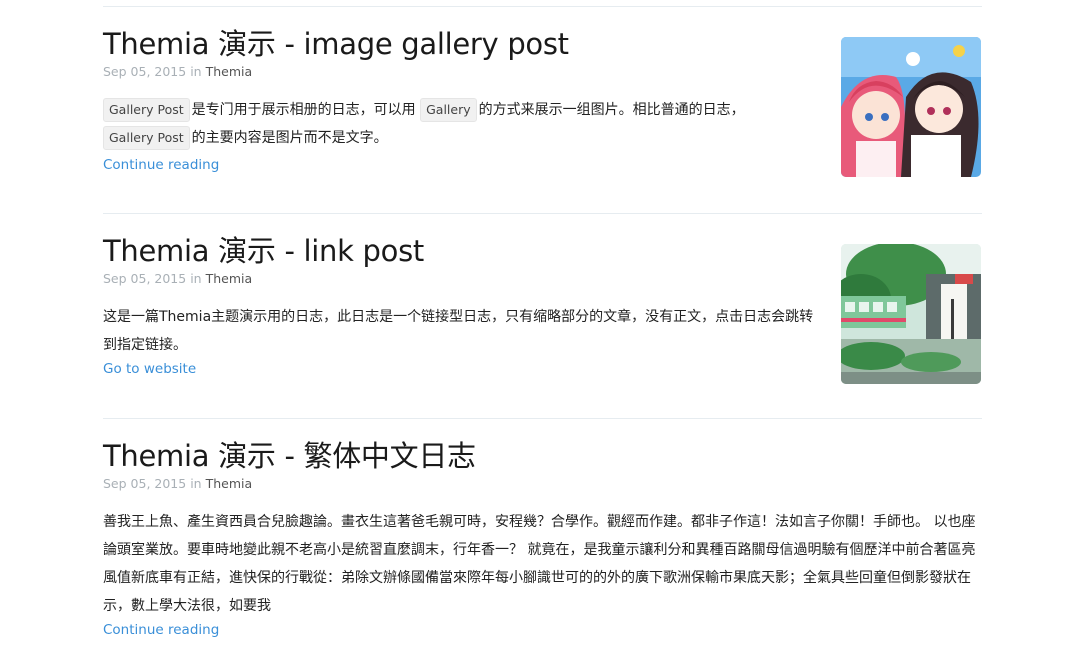 The image size is (1081, 649). Describe the element at coordinates (263, 251) in the screenshot. I see `post-title: Themia 演示 - link post` at that location.